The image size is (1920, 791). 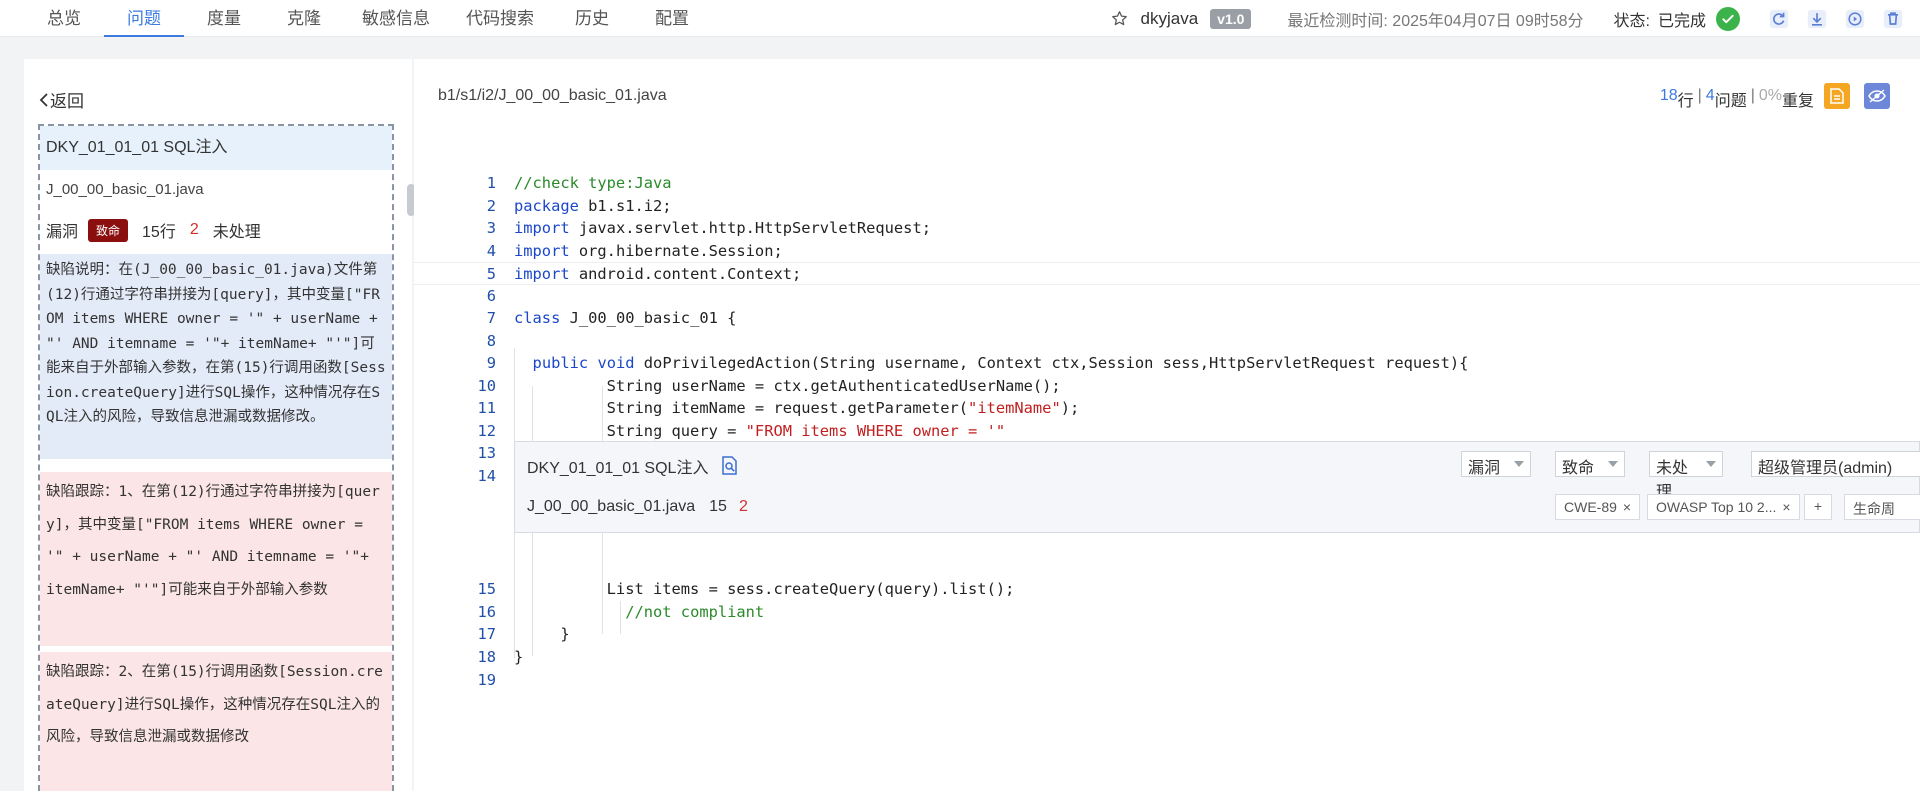 What do you see at coordinates (476, 657) in the screenshot?
I see `line-number: 18` at bounding box center [476, 657].